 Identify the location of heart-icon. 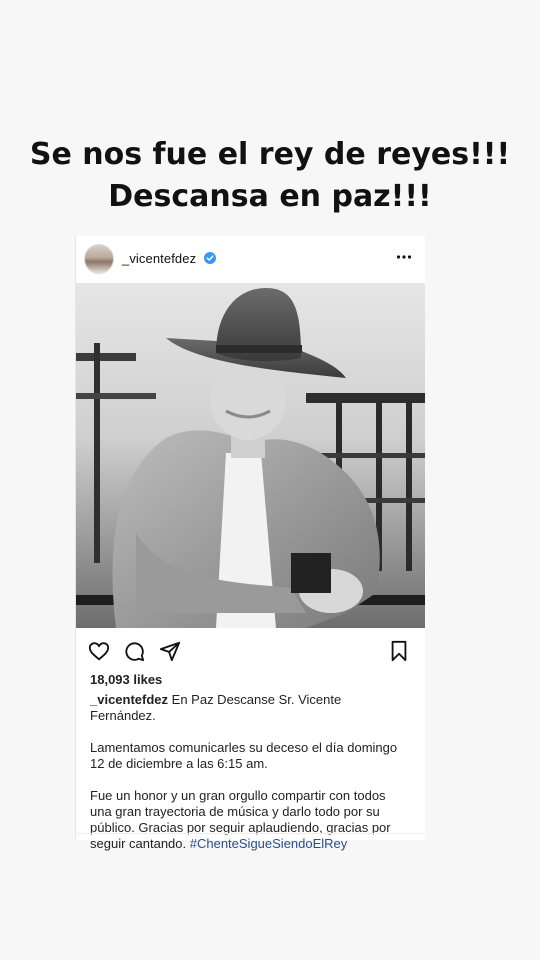
(99, 651).